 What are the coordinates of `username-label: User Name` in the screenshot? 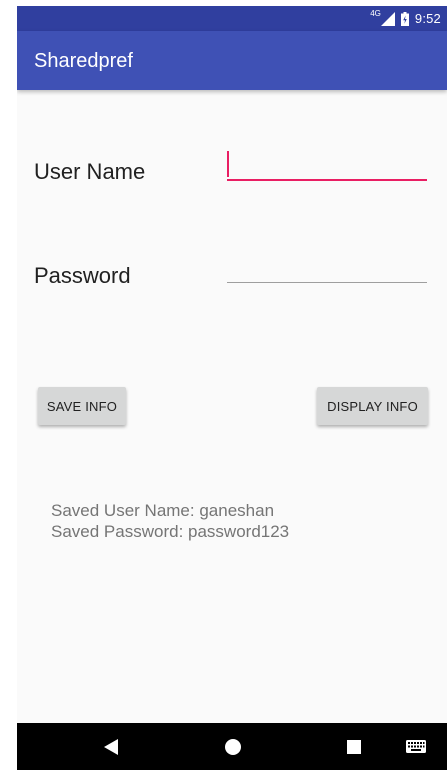 It's located at (90, 171).